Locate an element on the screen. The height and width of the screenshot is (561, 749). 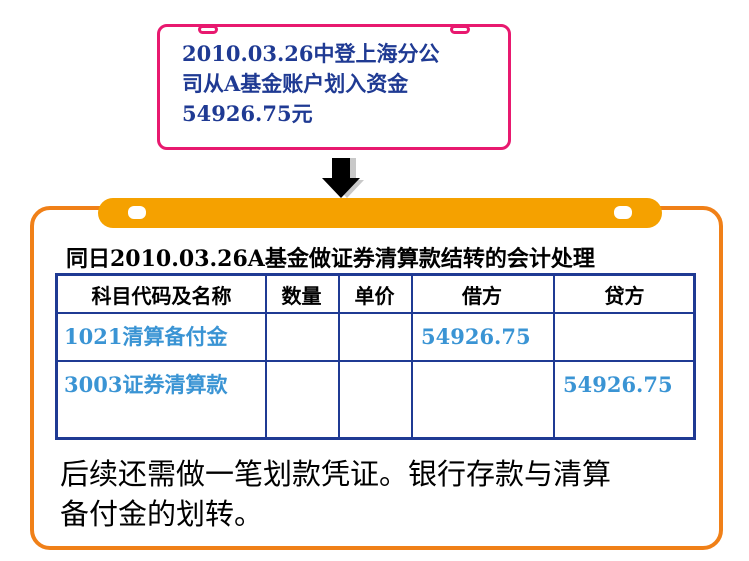
row1-account: 1021清算备付金 is located at coordinates (146, 336).